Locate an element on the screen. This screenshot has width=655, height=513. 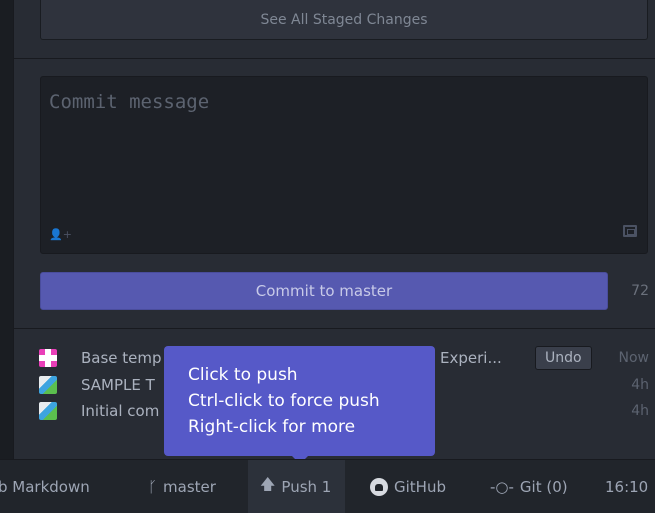
grammar-label: b Markdown is located at coordinates (45, 486).